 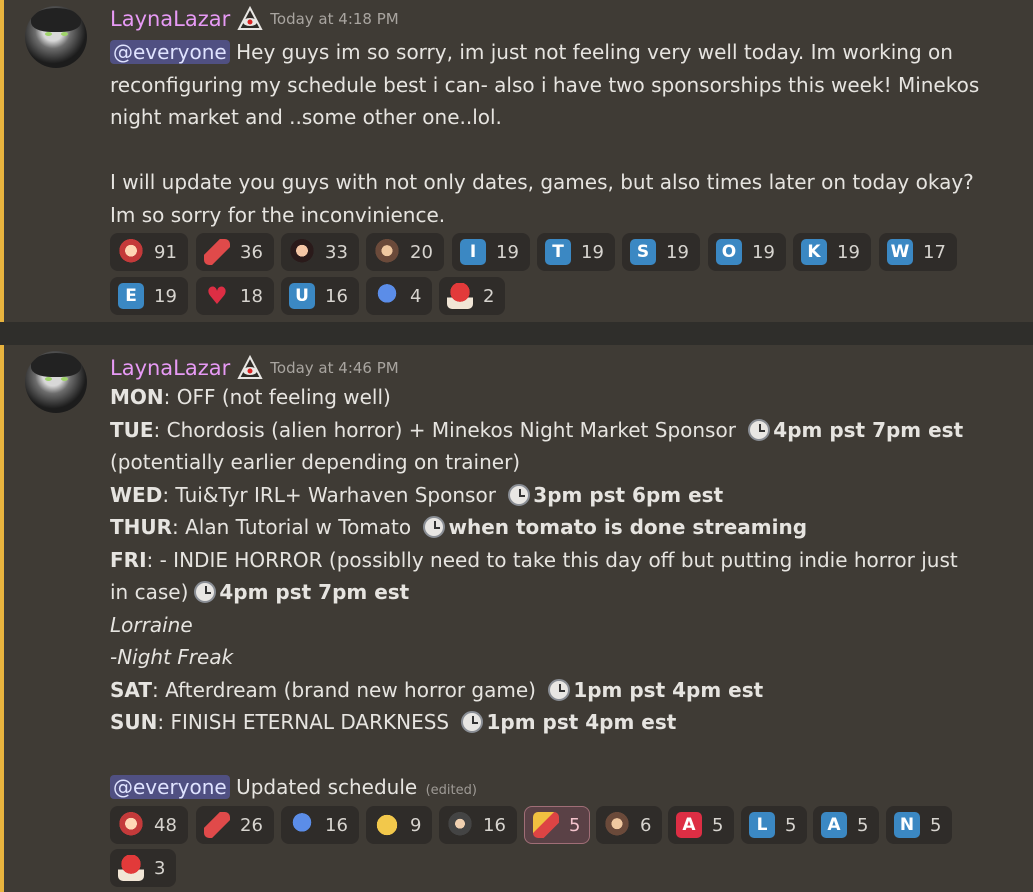 I want to click on letter-s-icon: S, so click(x=643, y=252).